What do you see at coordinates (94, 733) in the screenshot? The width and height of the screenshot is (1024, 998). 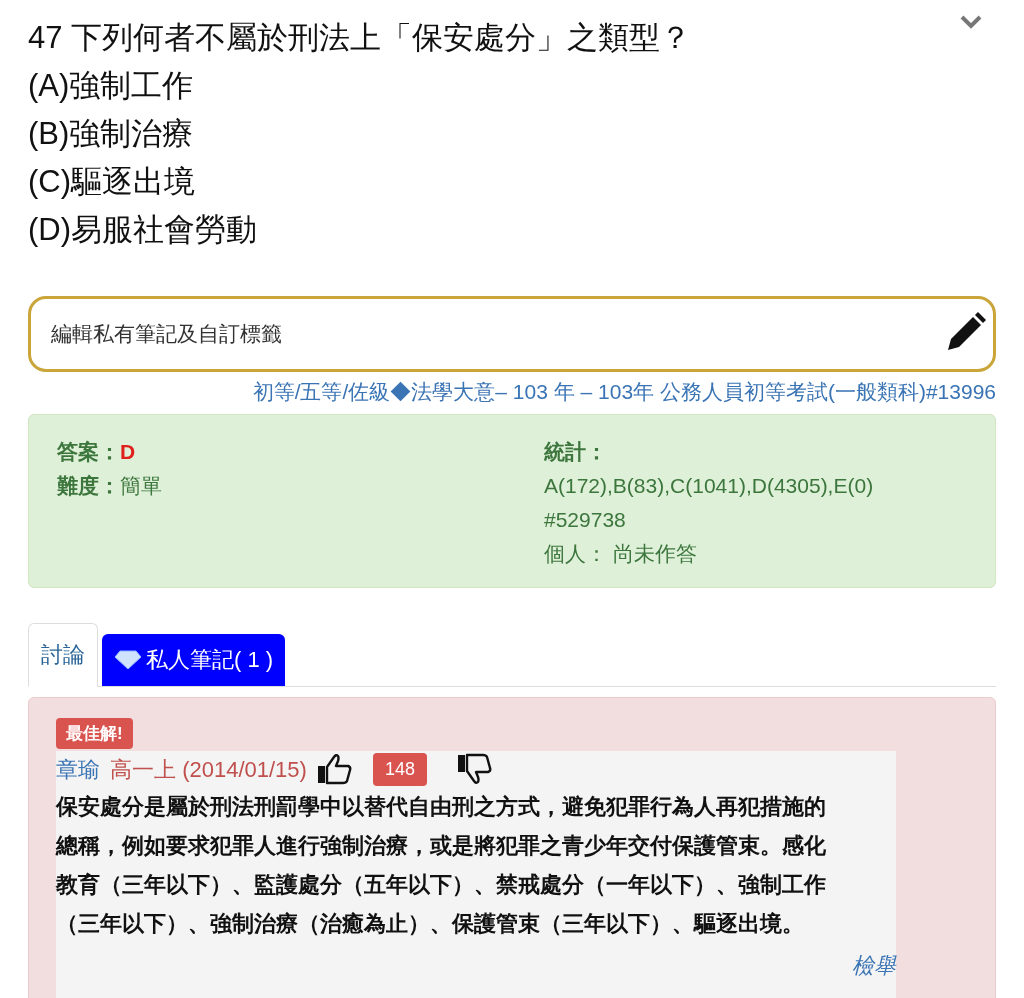 I see `best-answer-badge: 最佳解!` at bounding box center [94, 733].